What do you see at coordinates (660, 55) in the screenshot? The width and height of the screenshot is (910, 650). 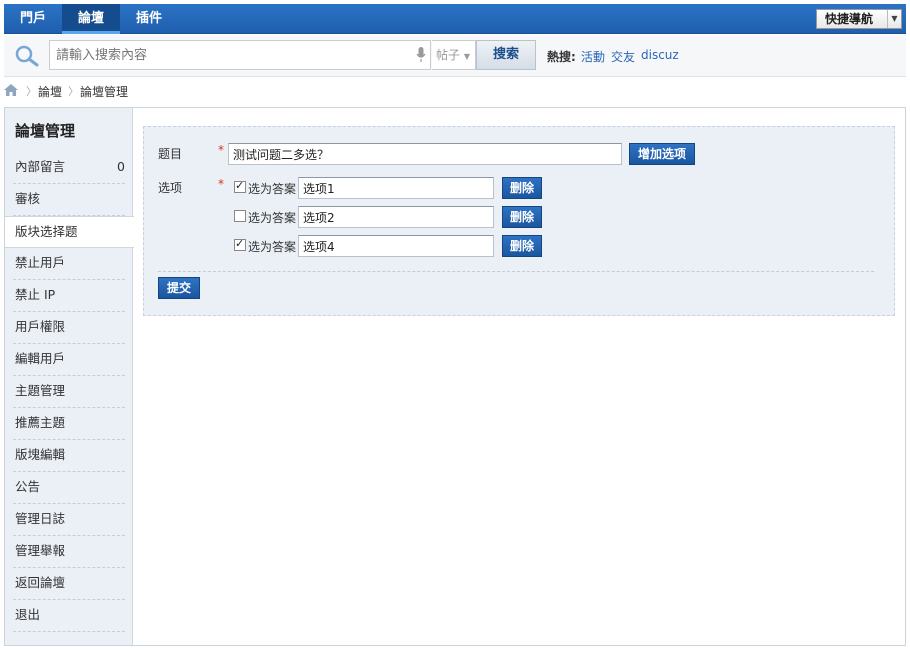 I see `hot-link-discuz: discuz` at bounding box center [660, 55].